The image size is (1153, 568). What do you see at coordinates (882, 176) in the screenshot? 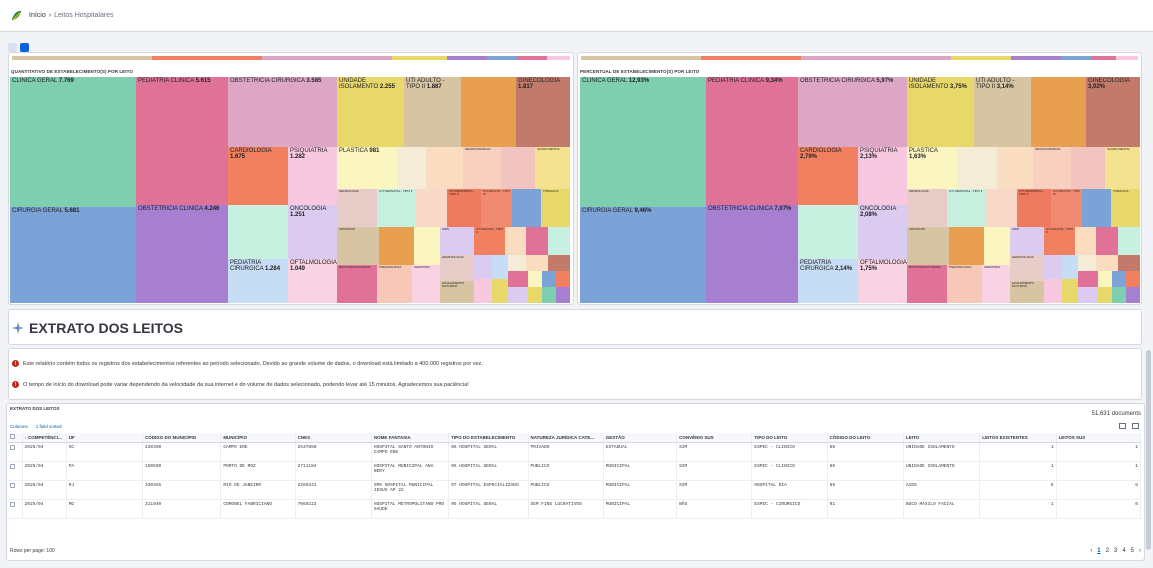
I see `ptile-psiquiatria: PSIQUIATRIA 2,13%` at bounding box center [882, 176].